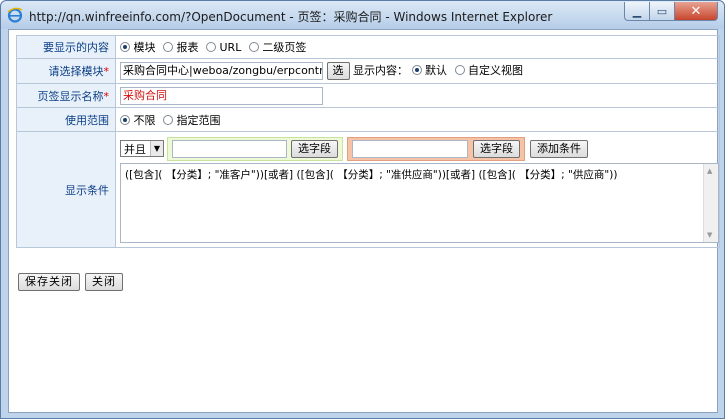 The width and height of the screenshot is (725, 419). What do you see at coordinates (710, 202) in the screenshot?
I see `textarea-scrollbar: ▲ ▼` at bounding box center [710, 202].